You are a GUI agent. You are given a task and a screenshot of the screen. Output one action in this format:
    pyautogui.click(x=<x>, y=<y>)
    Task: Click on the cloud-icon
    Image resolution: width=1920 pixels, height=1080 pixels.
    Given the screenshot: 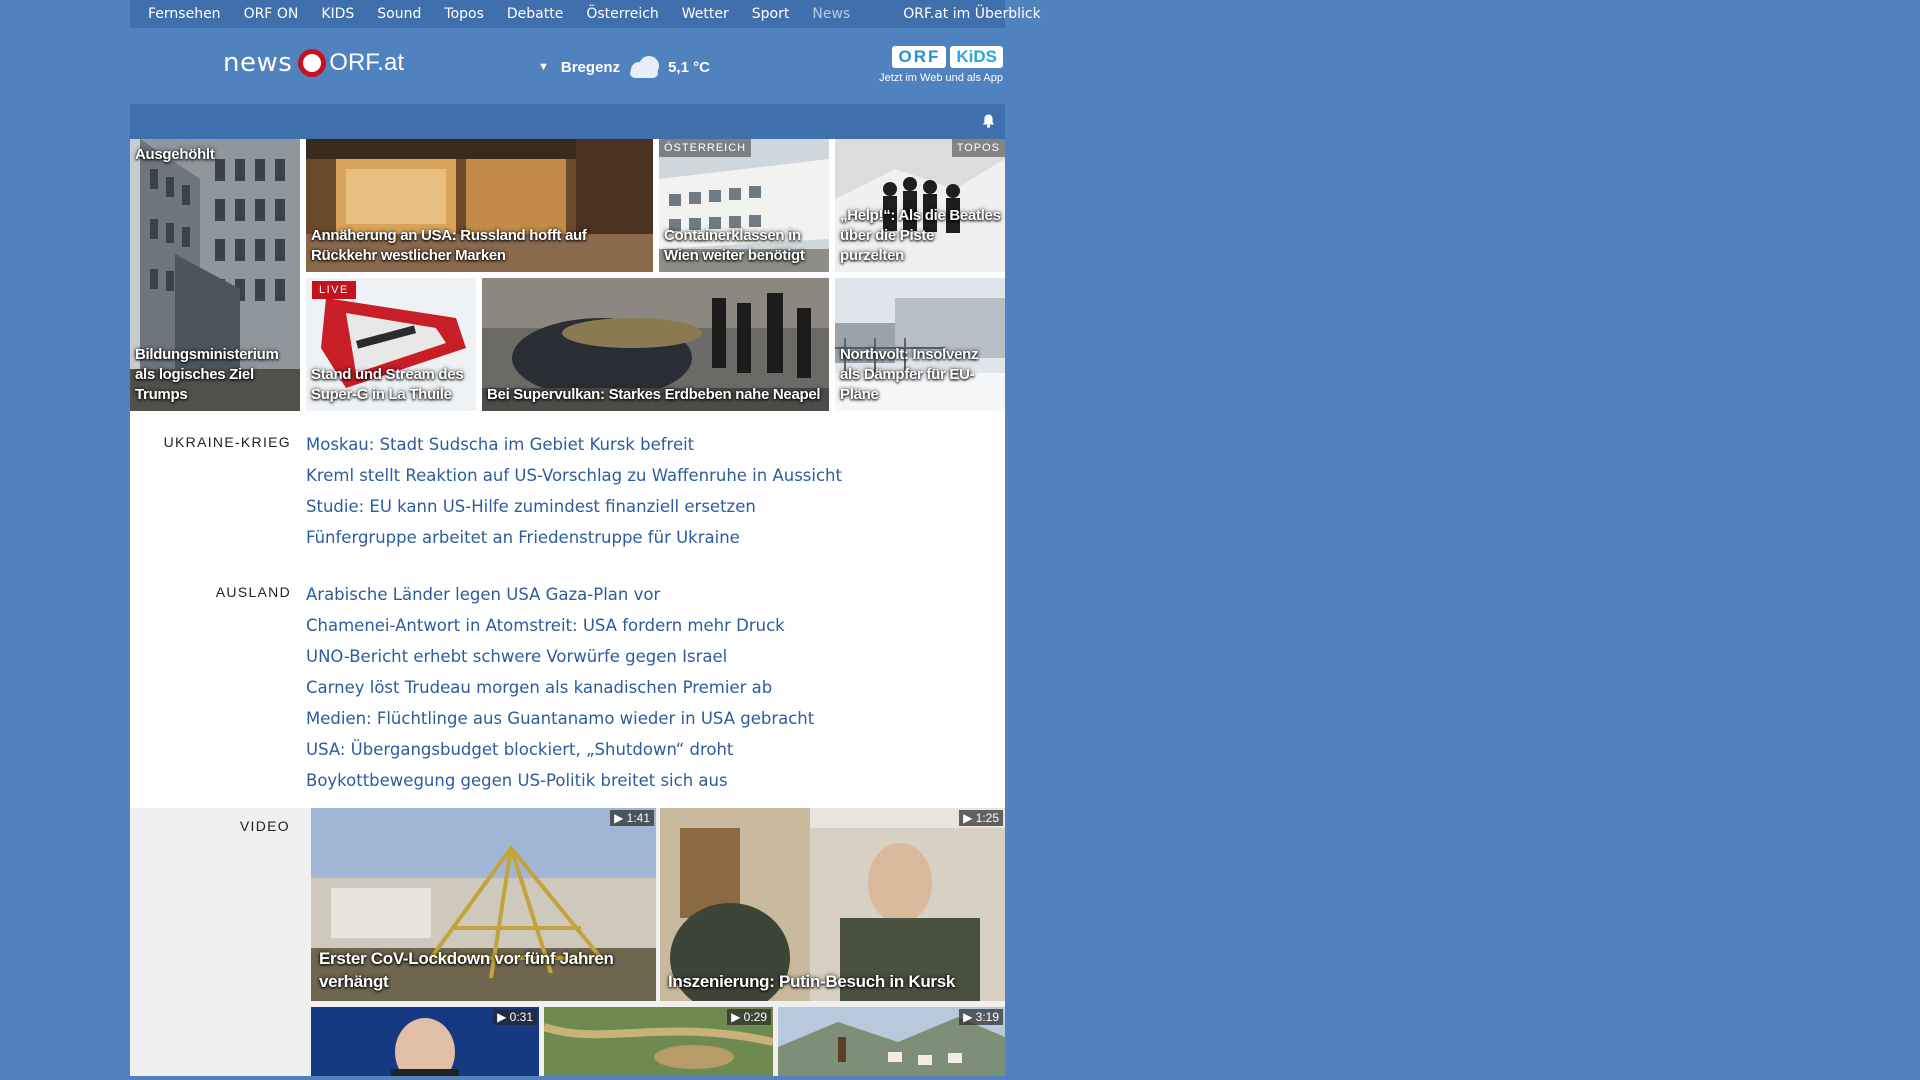 What is the action you would take?
    pyautogui.click(x=645, y=67)
    